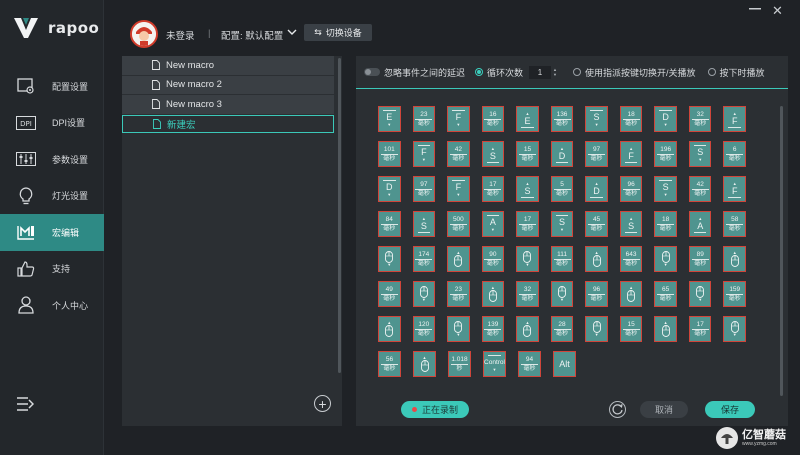 The width and height of the screenshot is (800, 455). Describe the element at coordinates (527, 119) in the screenshot. I see `key-up-event: ▲ E` at that location.